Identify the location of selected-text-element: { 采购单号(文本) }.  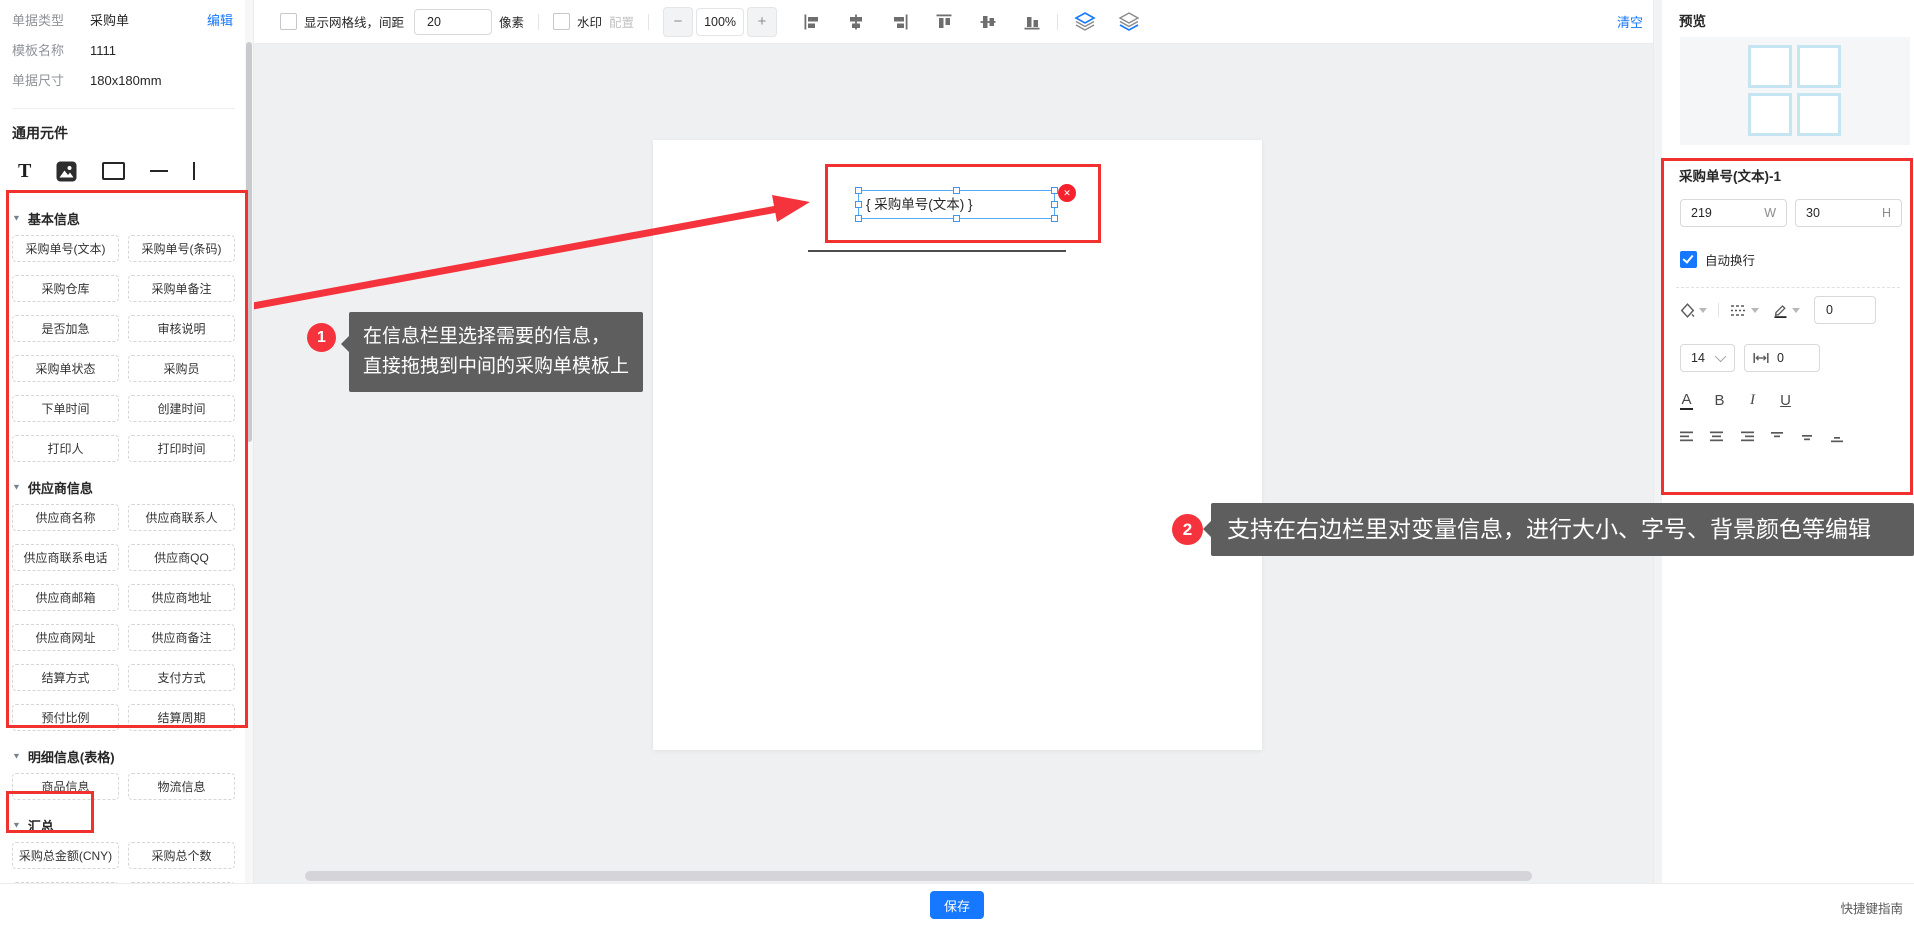
(956, 204).